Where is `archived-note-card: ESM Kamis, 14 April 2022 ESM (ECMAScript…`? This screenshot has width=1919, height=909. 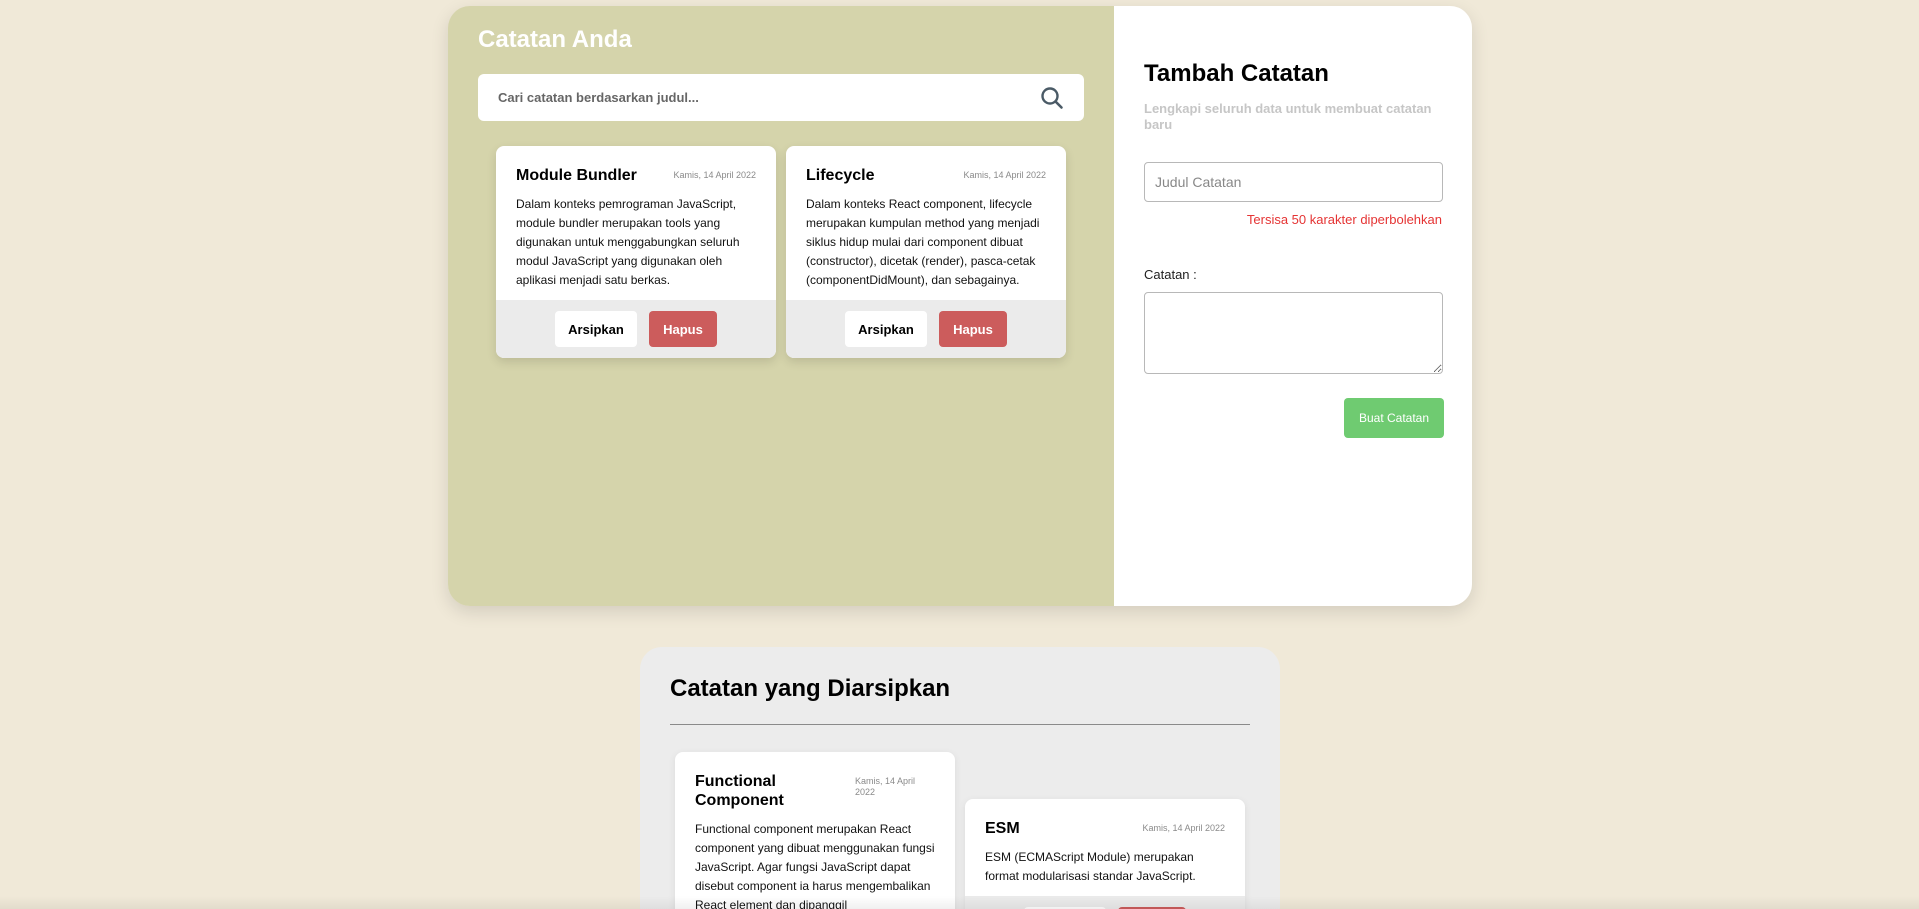
archived-note-card: ESM Kamis, 14 April 2022 ESM (ECMAScript… is located at coordinates (1105, 854).